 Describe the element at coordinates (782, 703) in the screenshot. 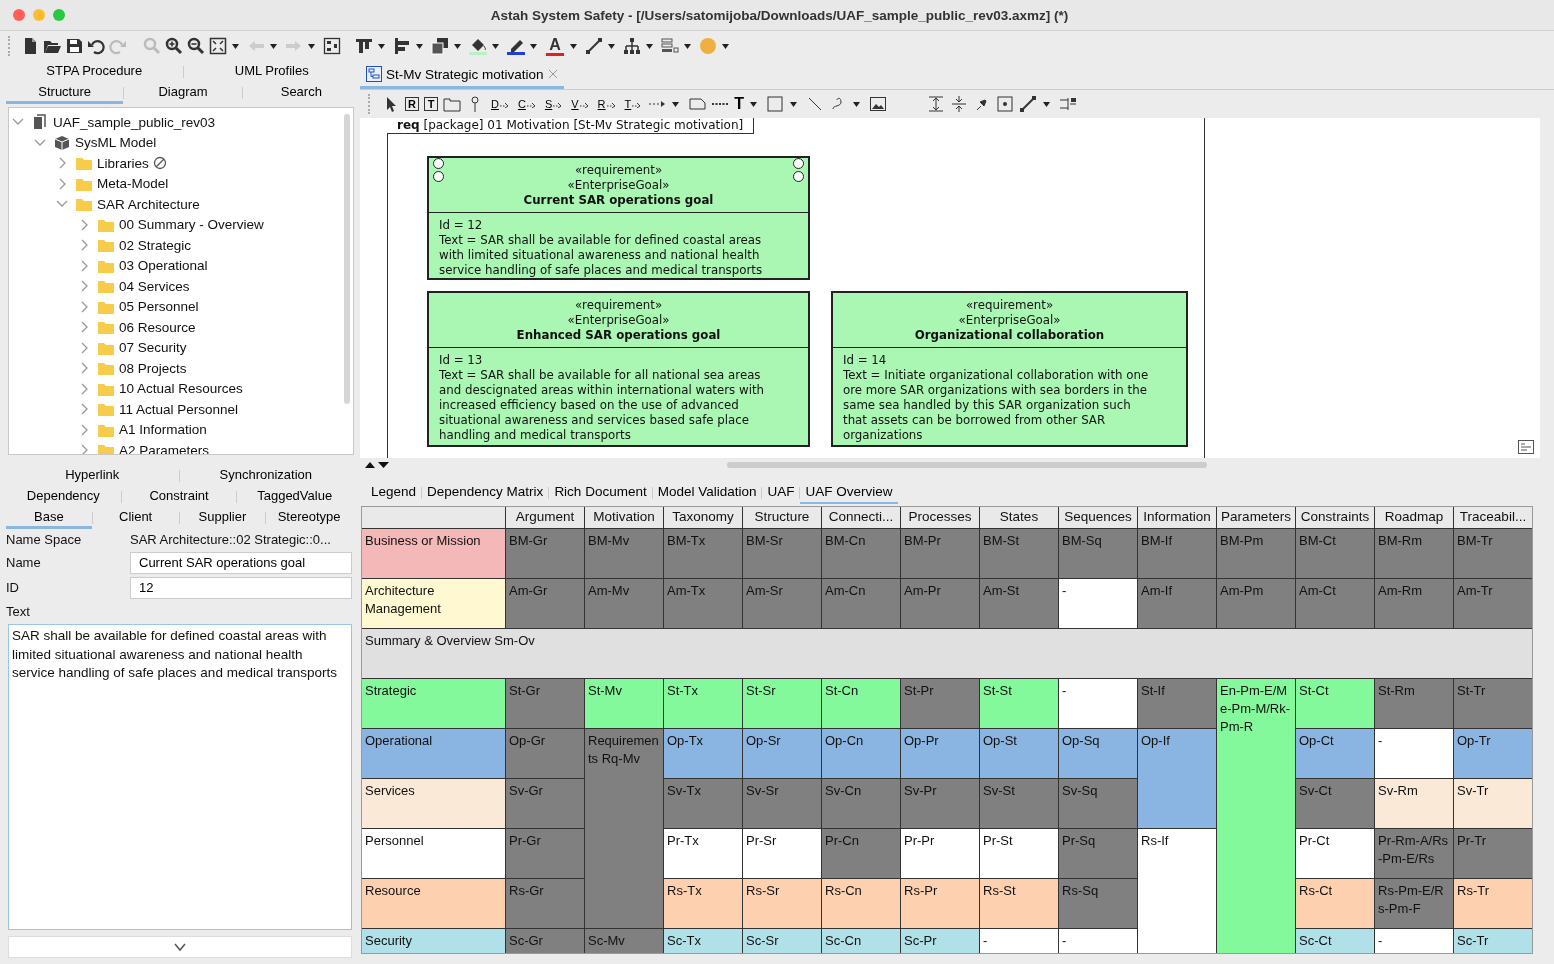

I see `matrix-cell: St-Sr` at that location.